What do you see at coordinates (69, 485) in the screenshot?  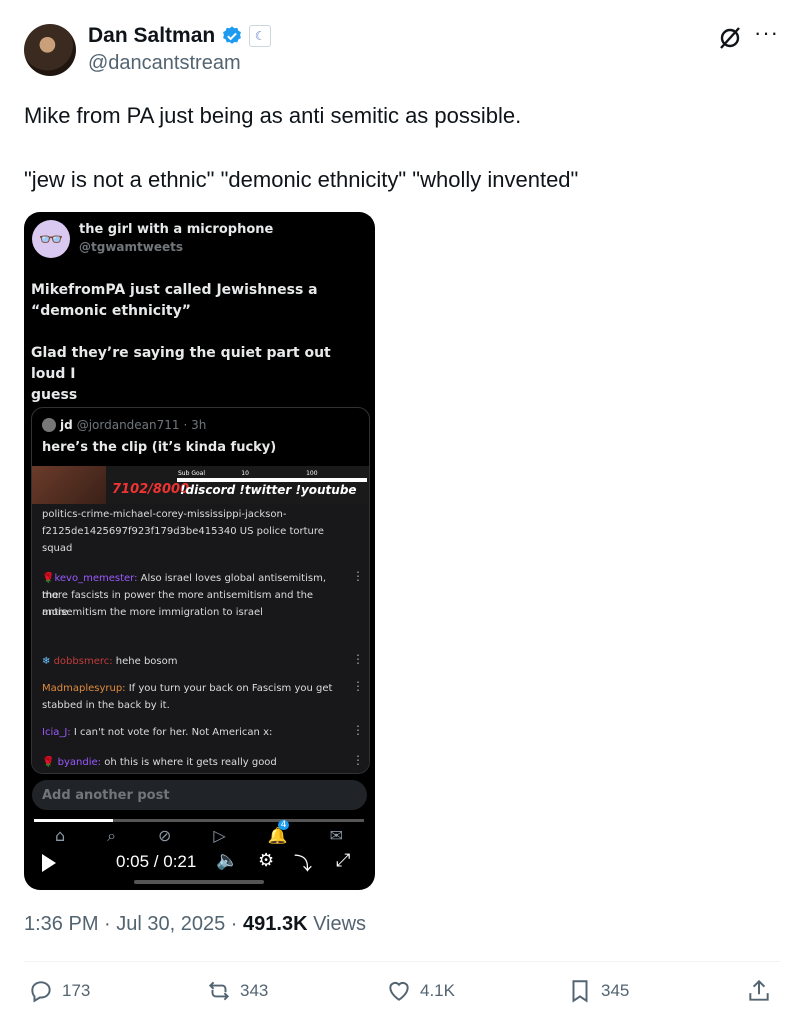 I see `streamer-webcam` at bounding box center [69, 485].